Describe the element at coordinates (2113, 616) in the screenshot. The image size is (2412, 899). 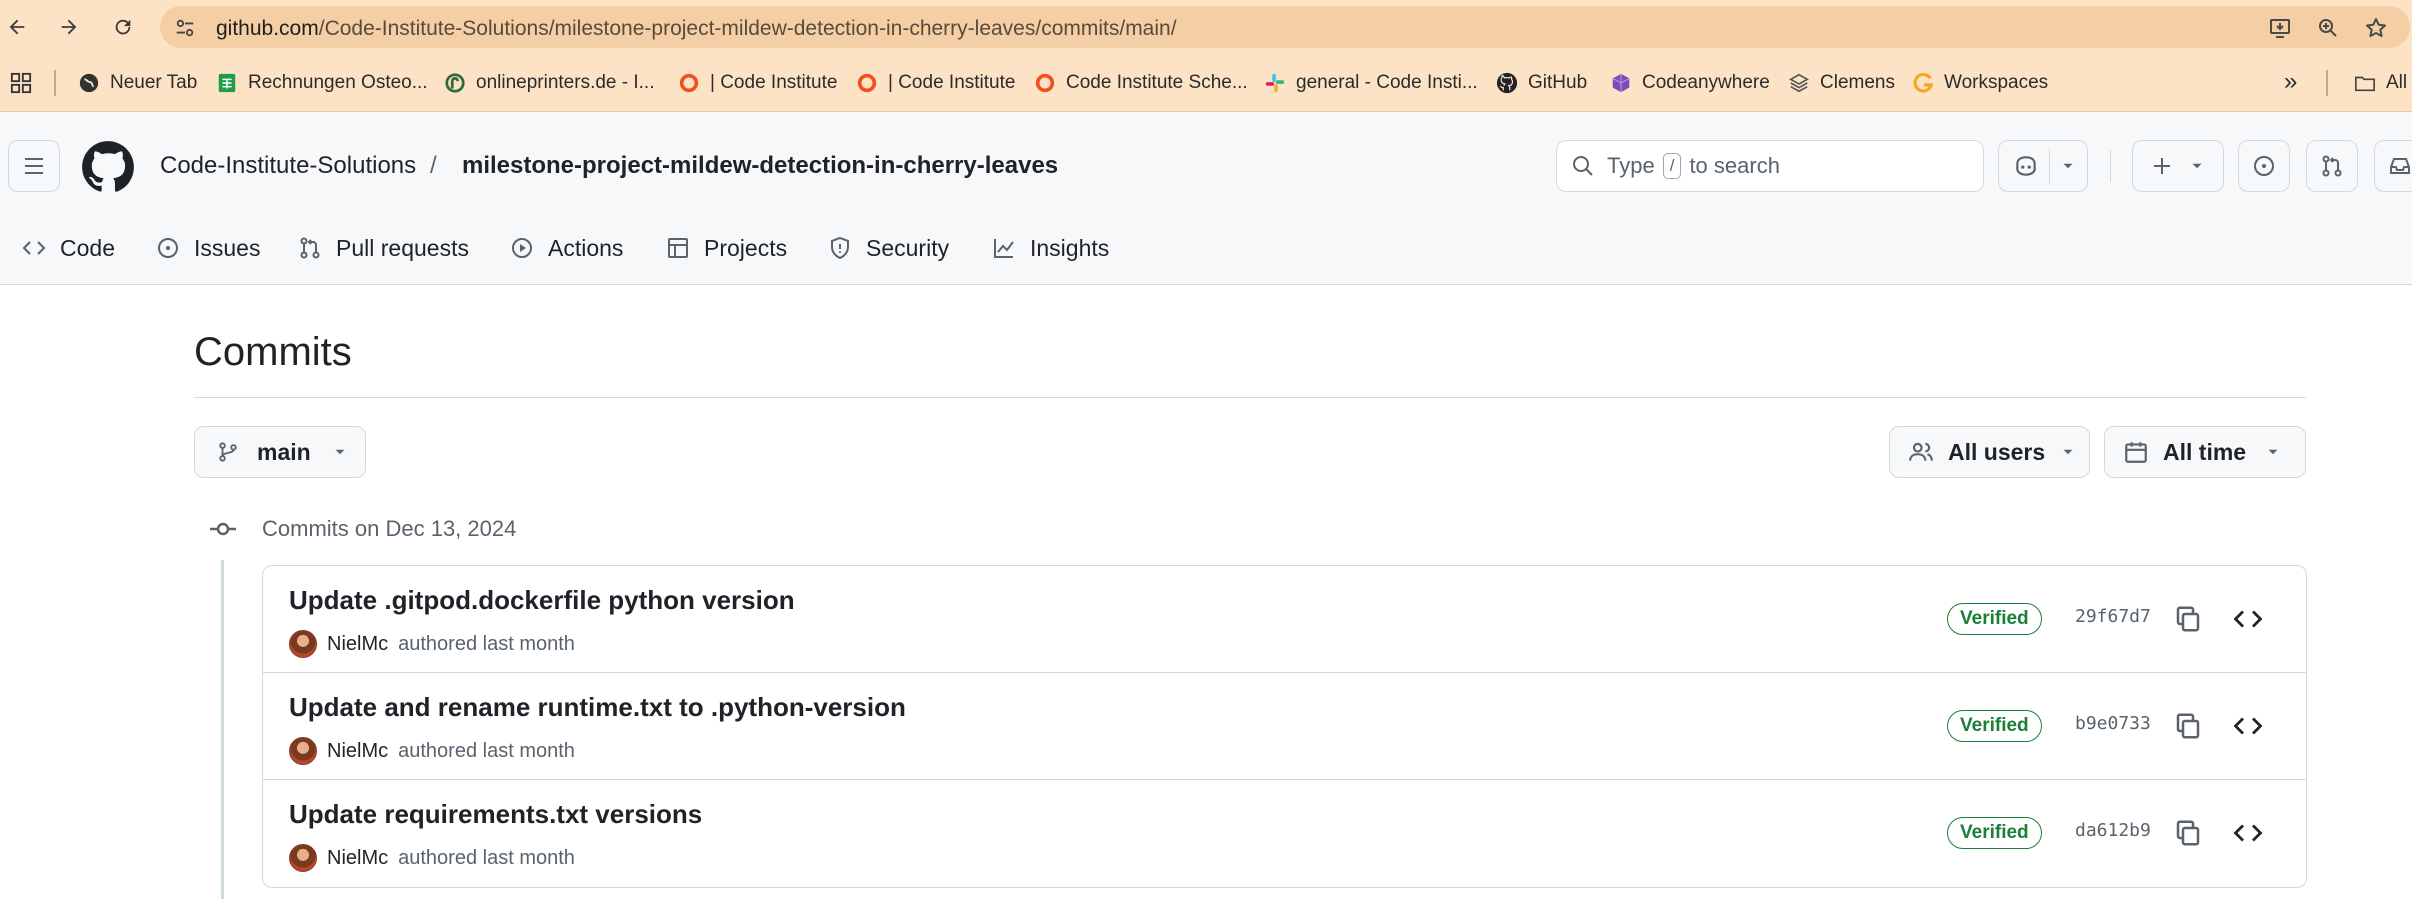
I see `commit-sha-link: 29f67d7` at that location.